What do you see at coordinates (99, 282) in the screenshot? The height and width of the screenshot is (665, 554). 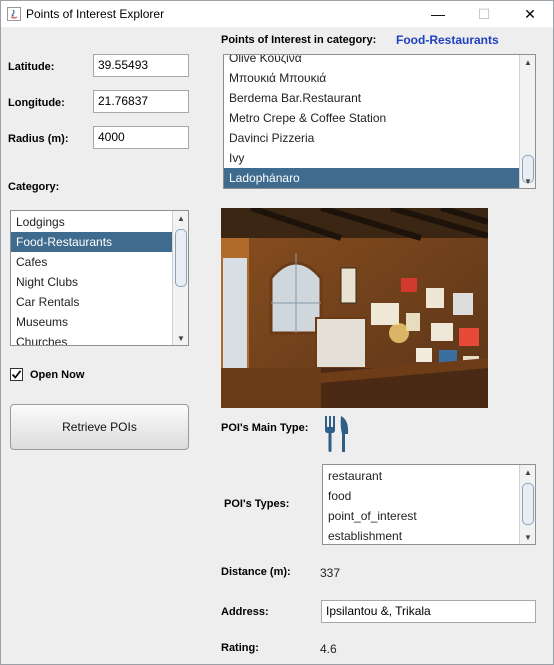 I see `category-item: Night Clubs` at bounding box center [99, 282].